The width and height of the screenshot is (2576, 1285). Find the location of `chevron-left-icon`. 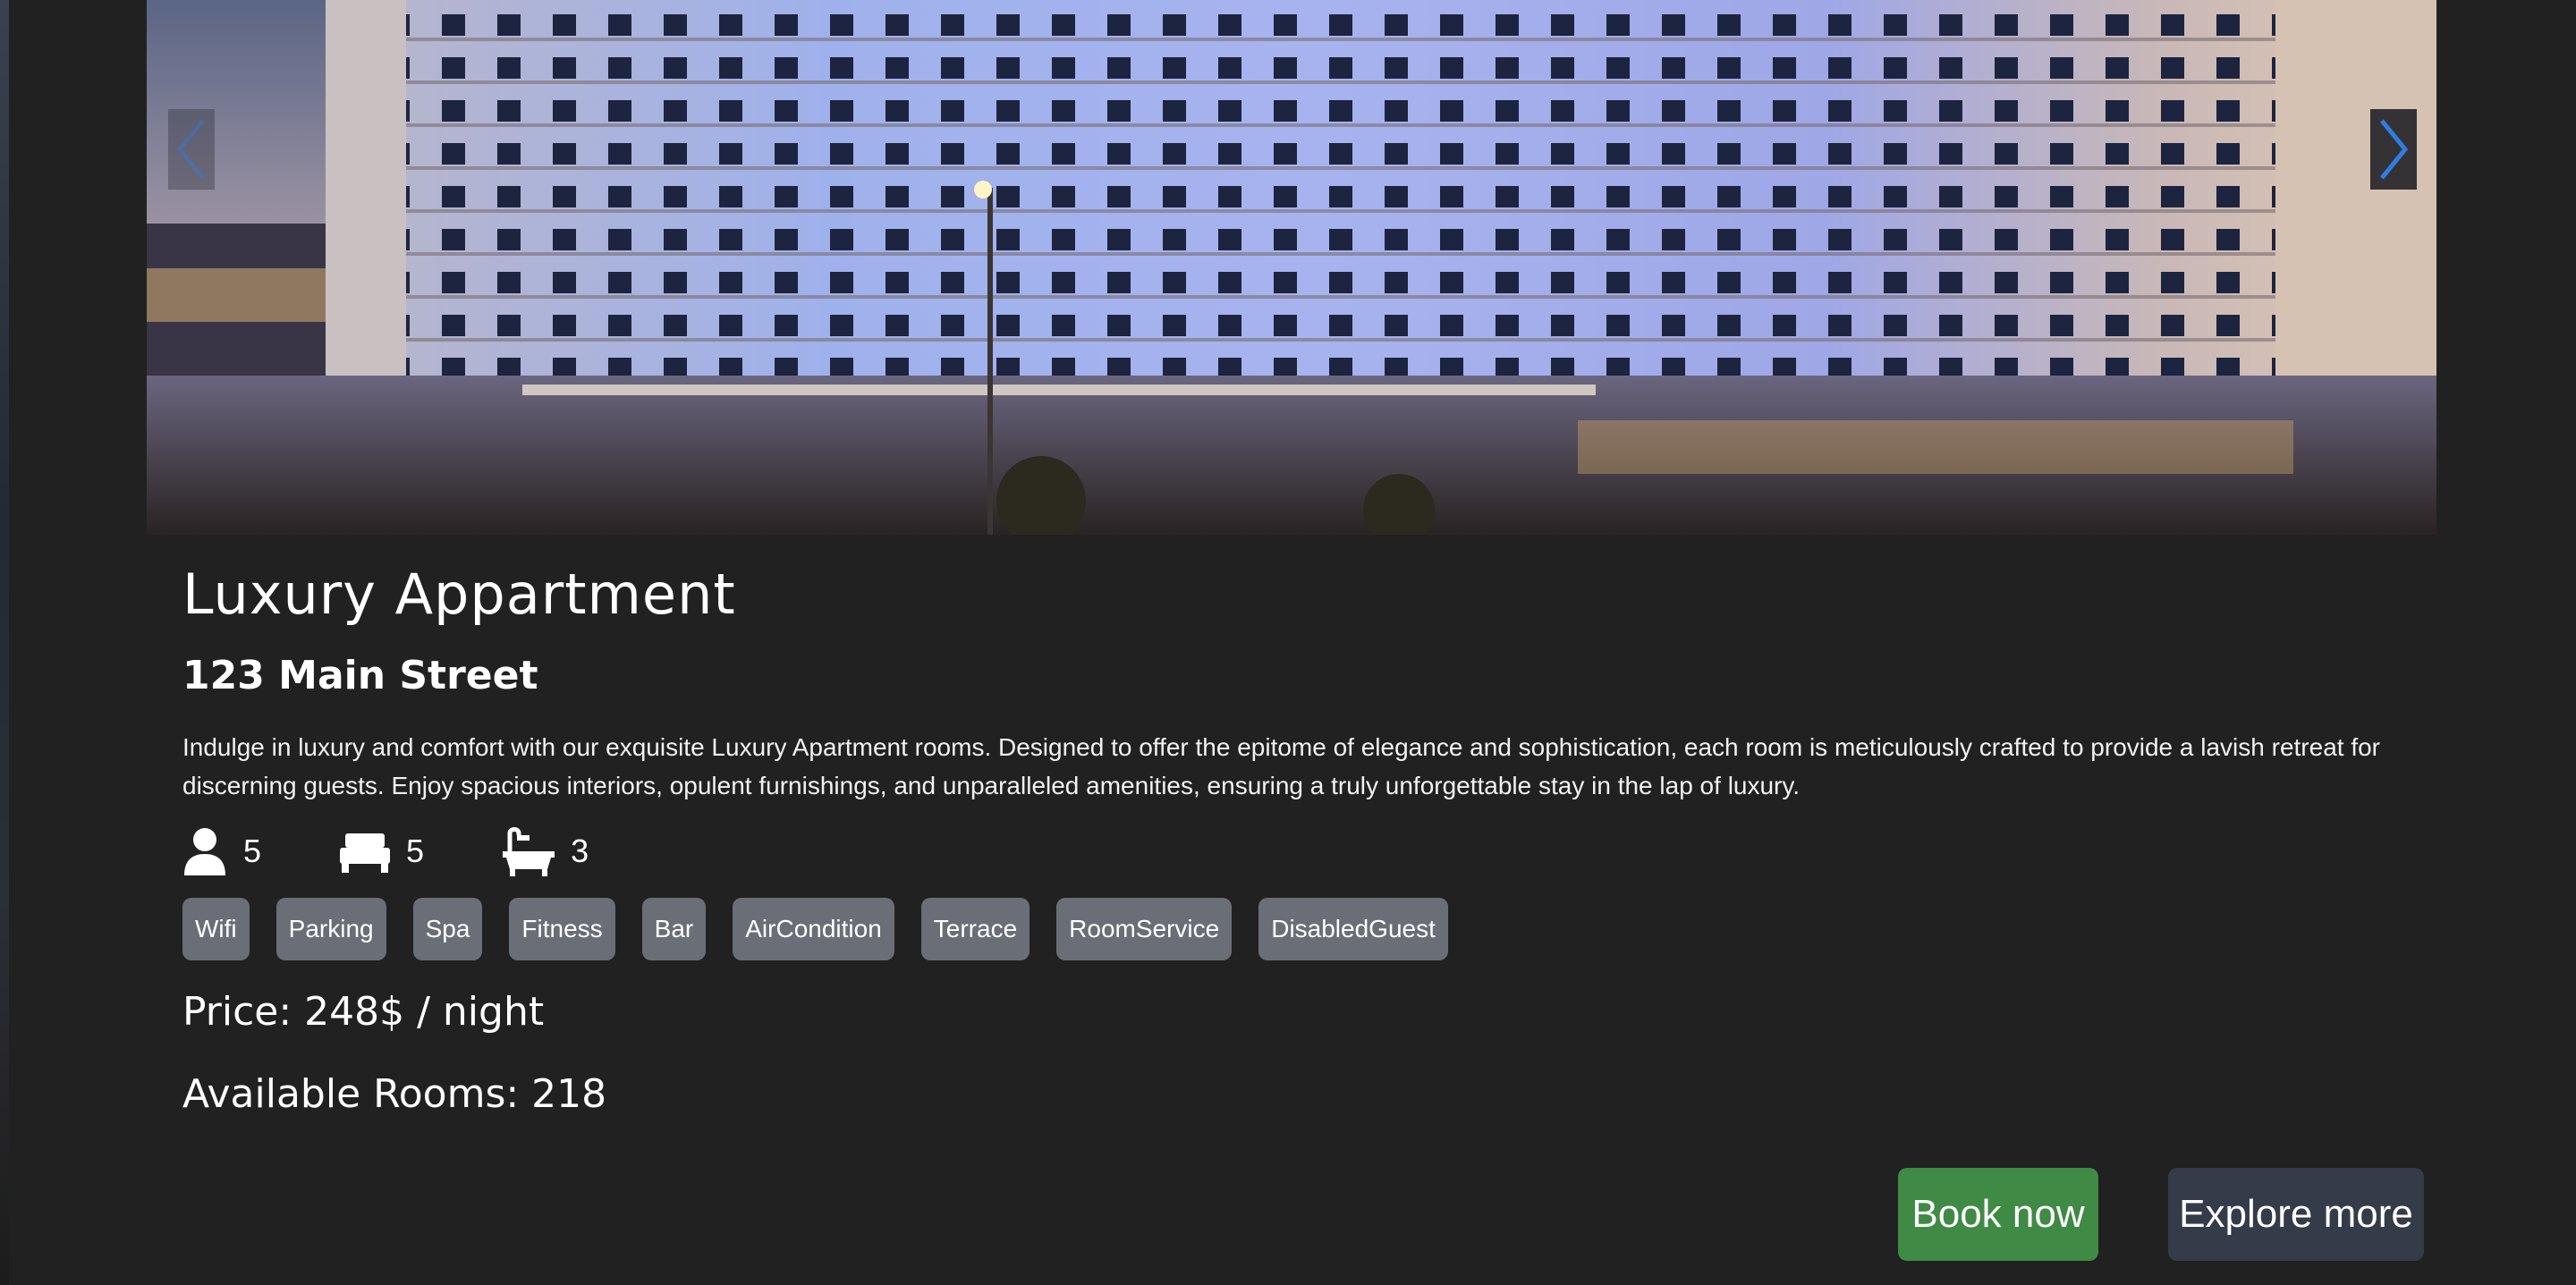

chevron-left-icon is located at coordinates (191, 149).